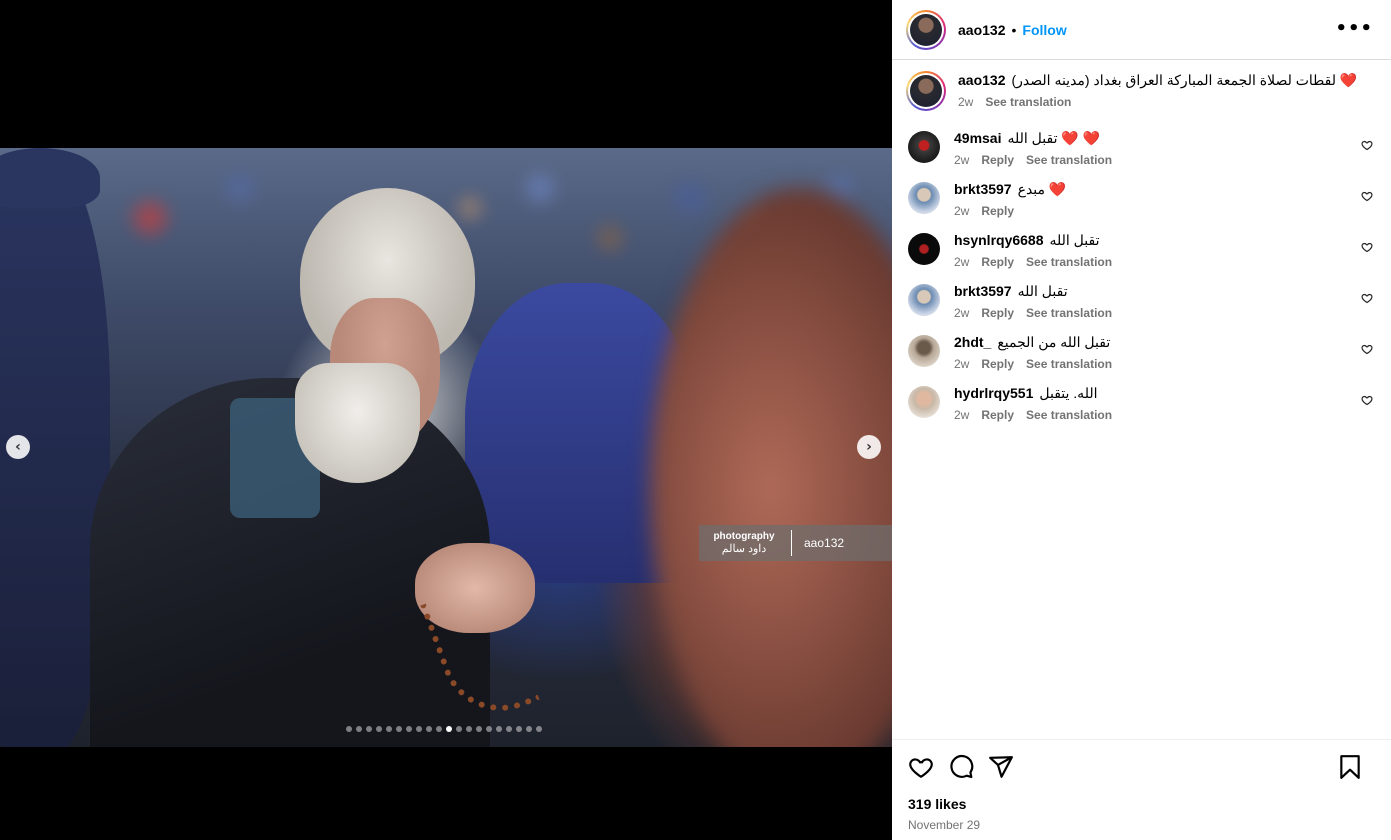 The height and width of the screenshot is (840, 1391). What do you see at coordinates (1042, 189) in the screenshot?
I see `comment-text: ❤️ مبدع` at bounding box center [1042, 189].